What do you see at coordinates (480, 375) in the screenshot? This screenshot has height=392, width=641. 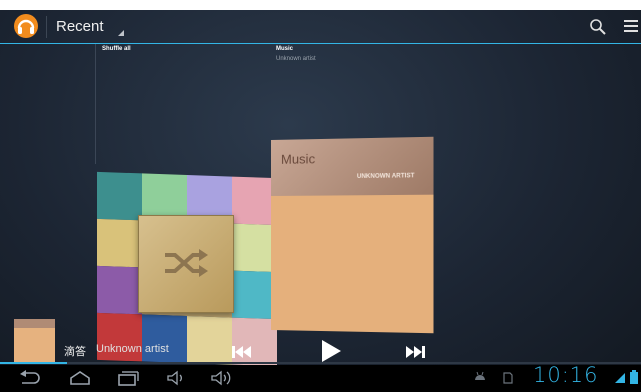 I see `usb-debug-icon` at bounding box center [480, 375].